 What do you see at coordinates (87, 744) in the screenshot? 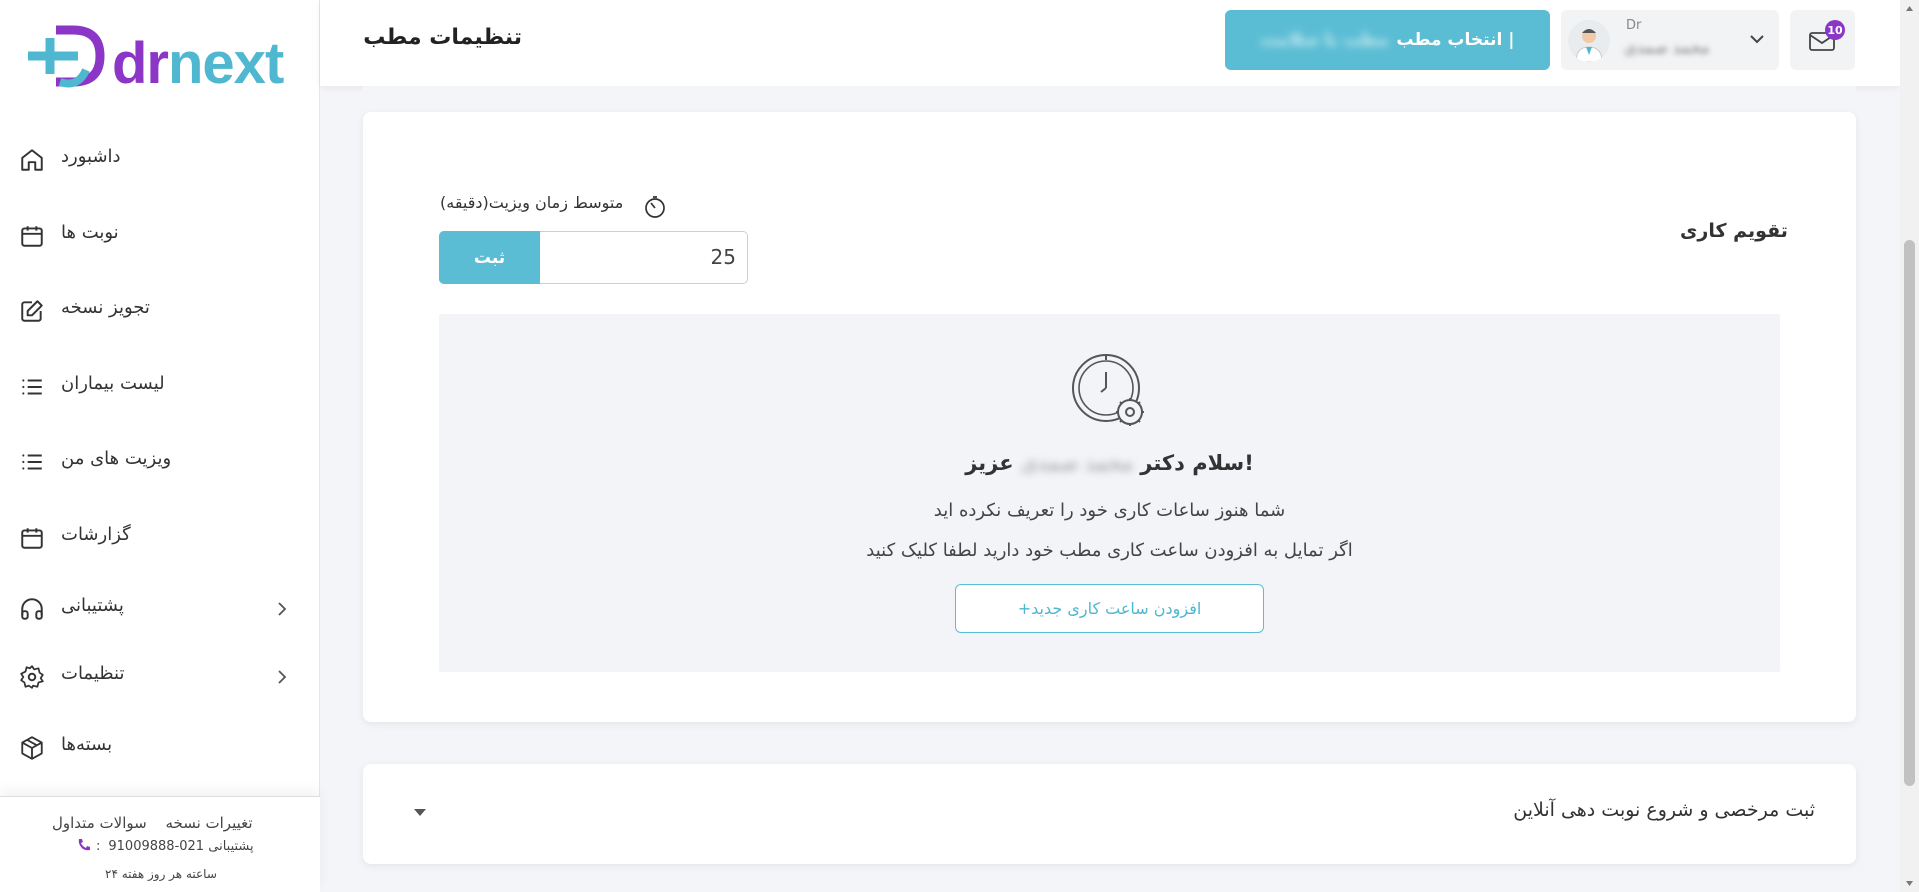
I see `sidebar-item-label: بسته‌ها` at bounding box center [87, 744].